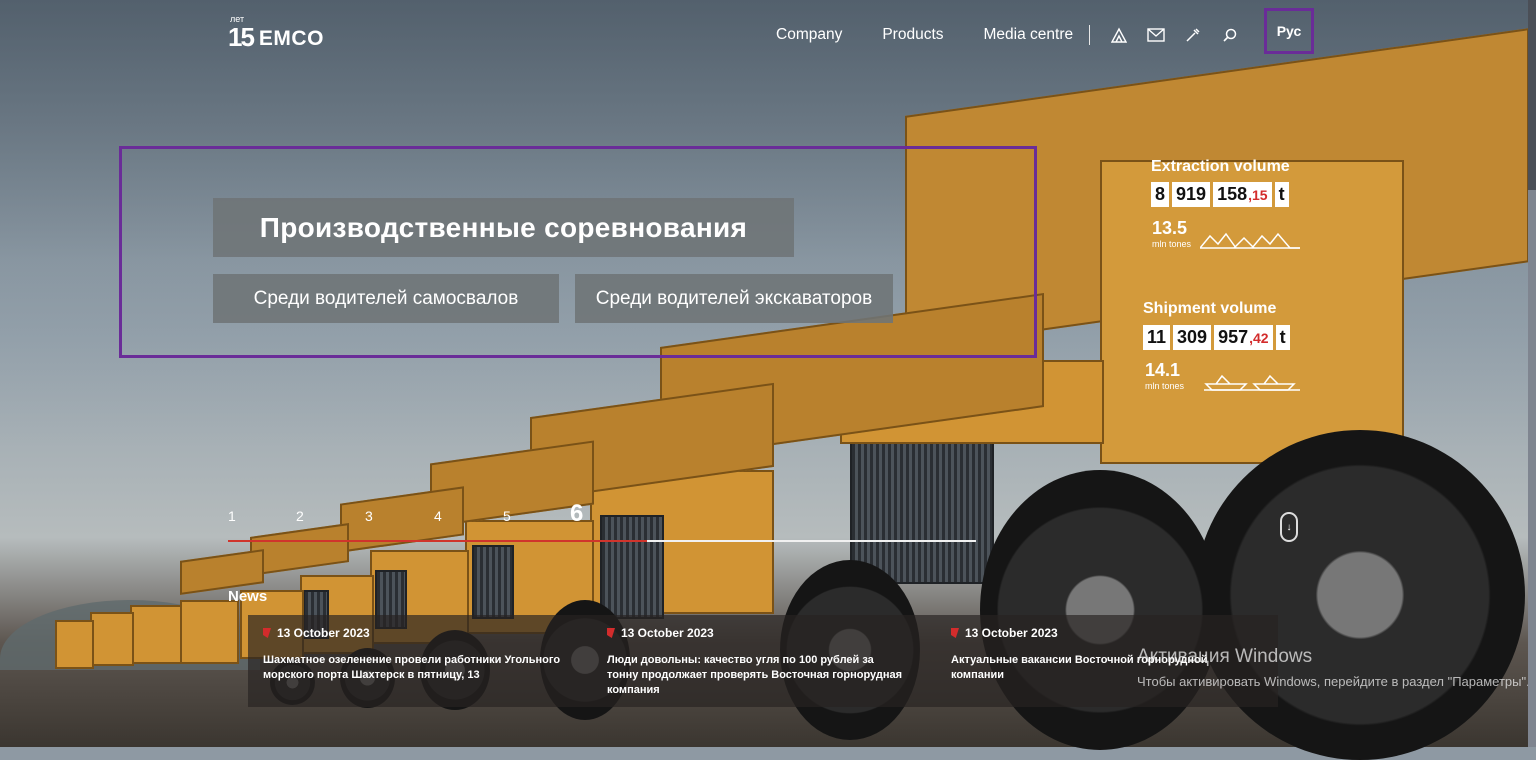 Image resolution: width=1536 pixels, height=760 pixels. Describe the element at coordinates (1289, 31) in the screenshot. I see `language-switch: Рус` at that location.